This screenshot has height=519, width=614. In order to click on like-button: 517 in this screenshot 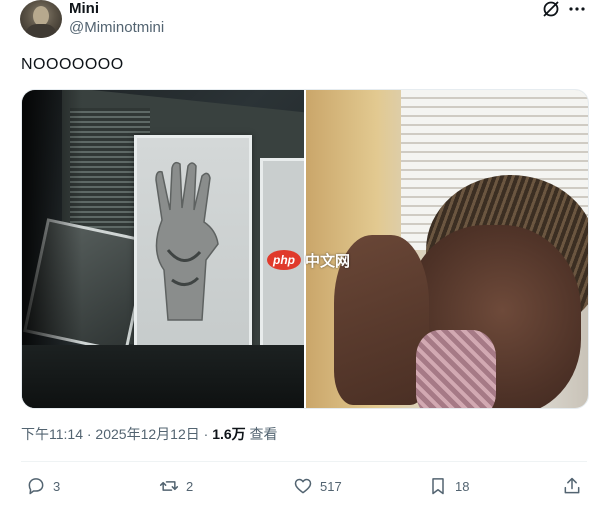, I will do `click(317, 486)`.